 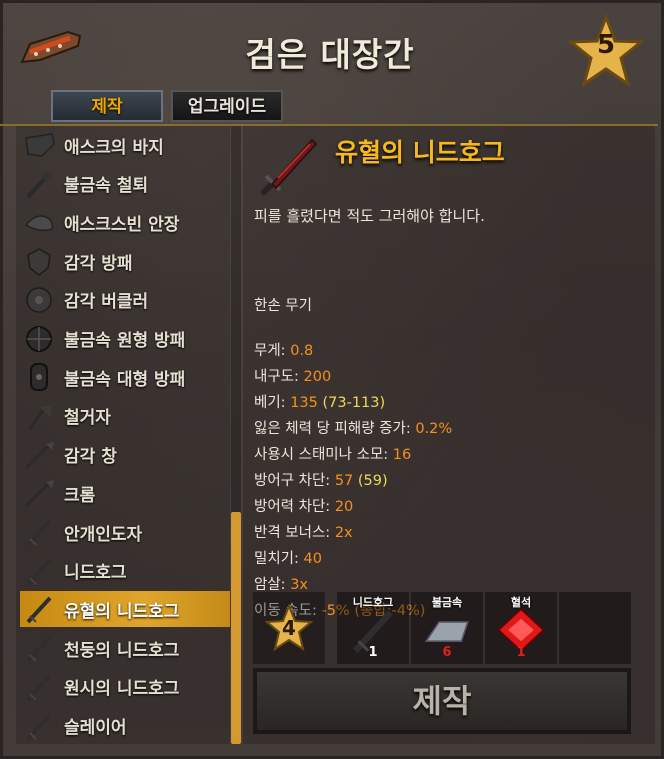 I want to click on recipe-label: 니드호그, so click(x=95, y=573).